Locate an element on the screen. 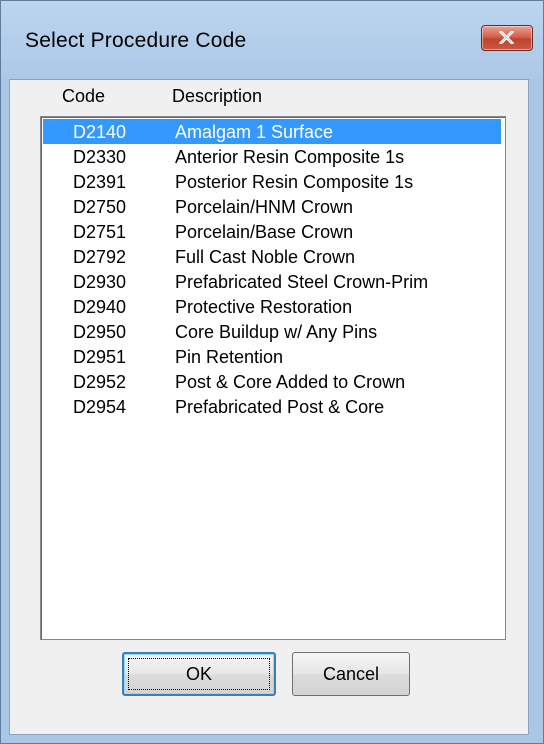 This screenshot has width=544, height=744. ok-button: OK is located at coordinates (199, 674).